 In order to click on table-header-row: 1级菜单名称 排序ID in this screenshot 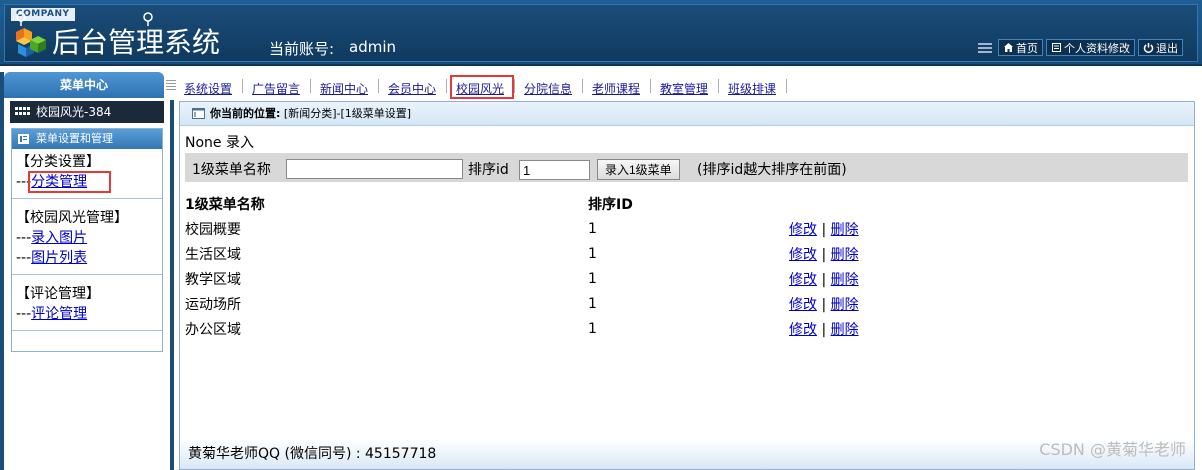, I will do `click(587, 203)`.